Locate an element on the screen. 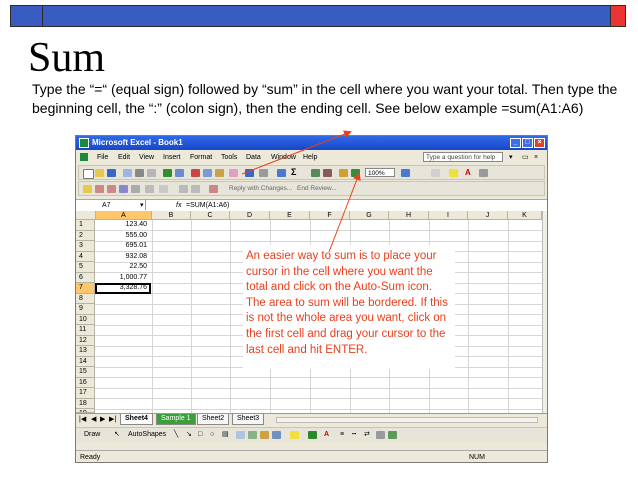  arrow-to-formula-description is located at coordinates (296, 152).